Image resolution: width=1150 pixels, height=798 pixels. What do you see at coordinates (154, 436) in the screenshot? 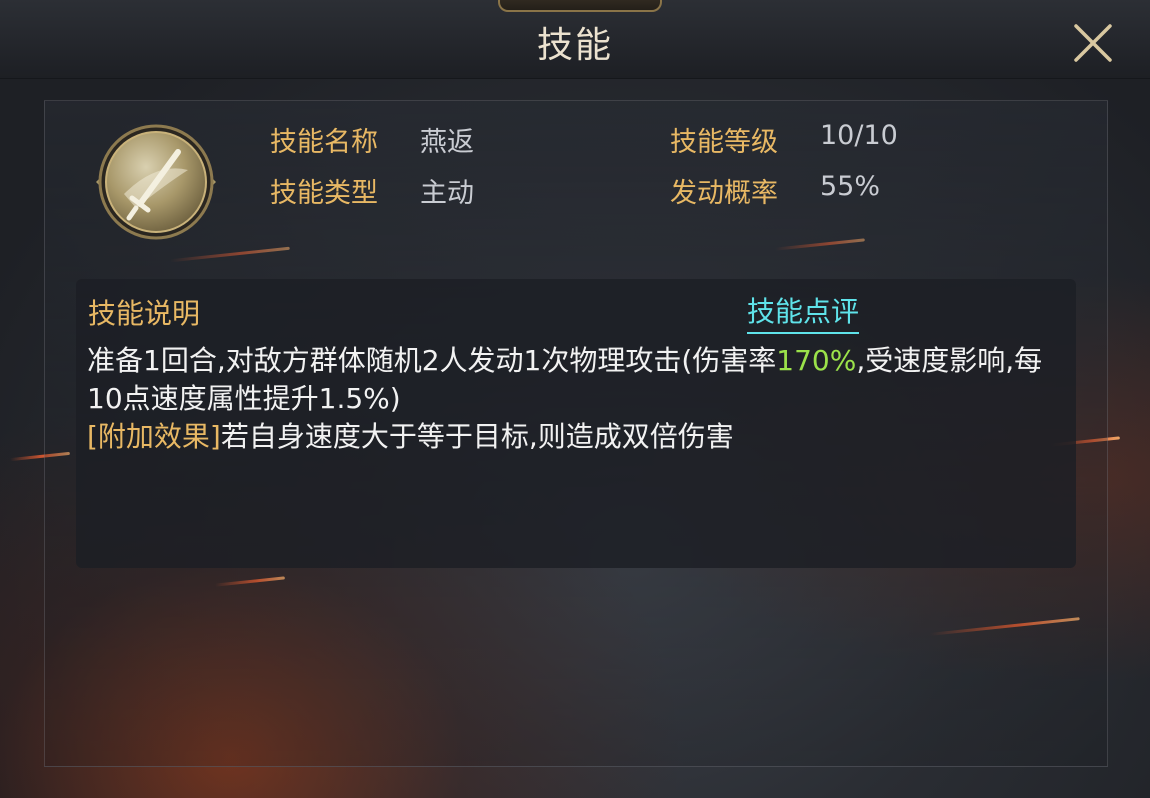
I see `extra-effect-tag: [附加效果]` at bounding box center [154, 436].